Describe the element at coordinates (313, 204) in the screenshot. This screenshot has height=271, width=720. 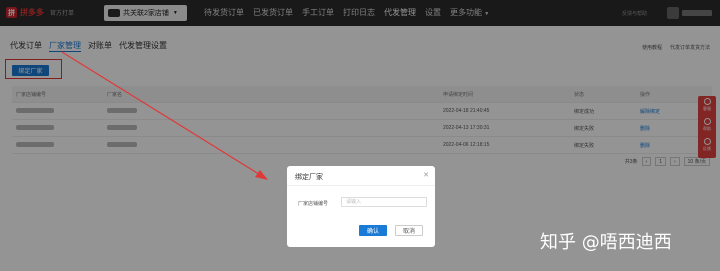
I see `shop-id-label: 厂家店铺编号` at that location.